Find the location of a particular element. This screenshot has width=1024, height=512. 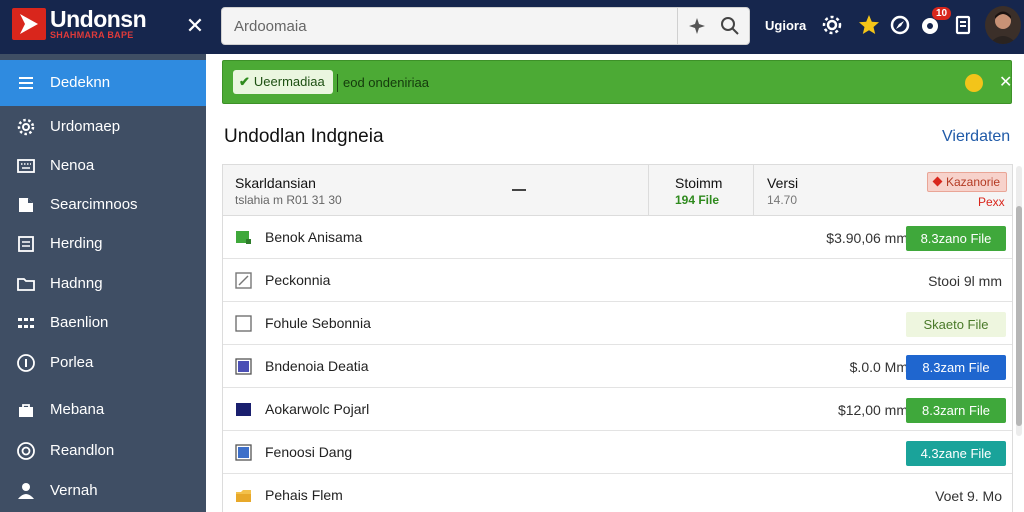

star-icon is located at coordinates (869, 25).